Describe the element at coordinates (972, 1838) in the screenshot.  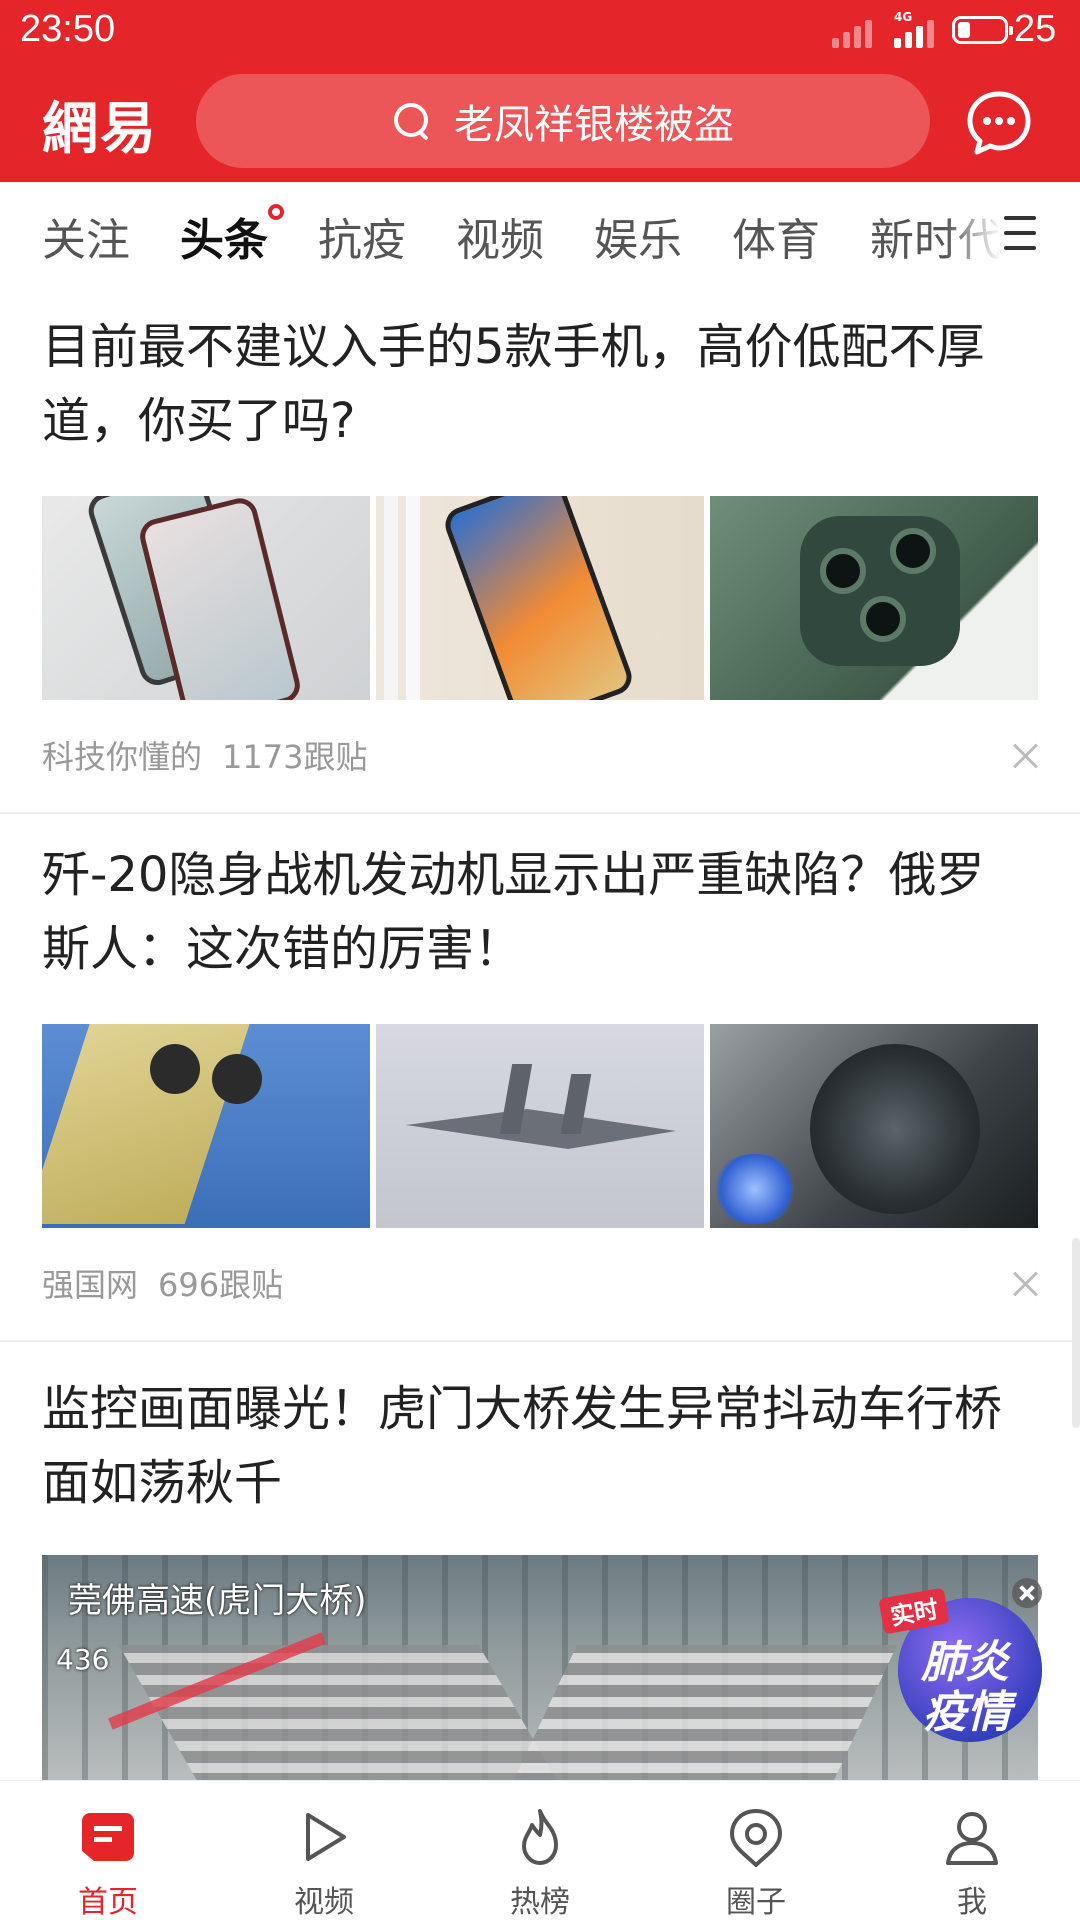
I see `user-icon` at that location.